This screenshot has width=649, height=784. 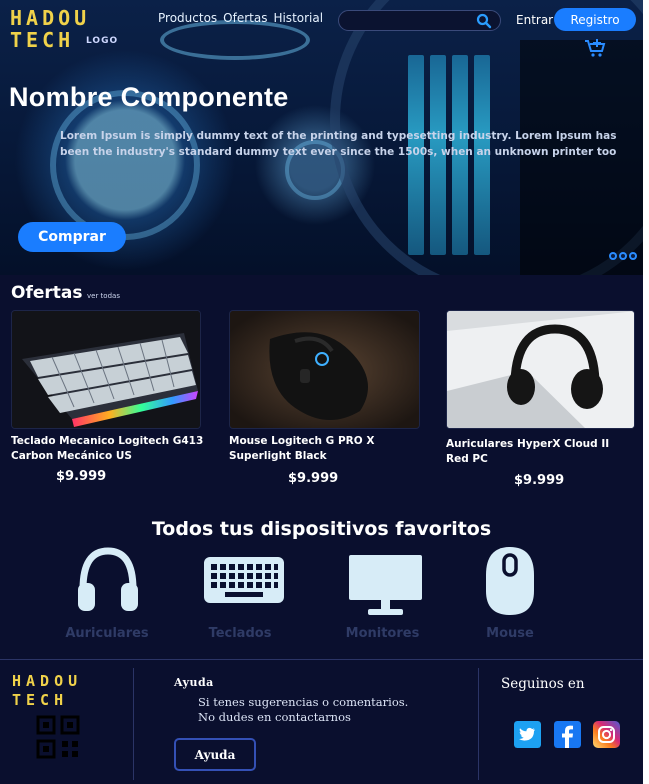 What do you see at coordinates (510, 581) in the screenshot?
I see `mouse-icon` at bounding box center [510, 581].